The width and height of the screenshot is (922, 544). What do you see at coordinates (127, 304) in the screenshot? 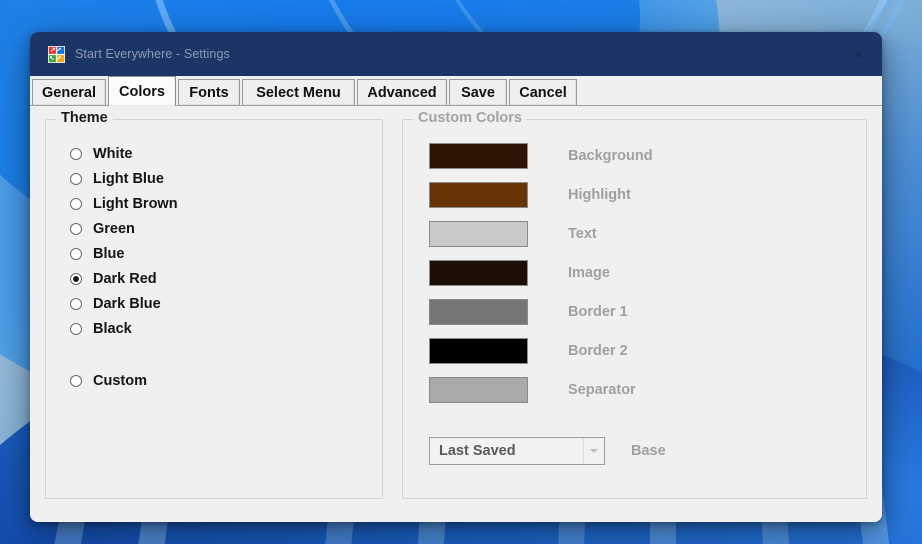
I see `theme-radio-label: Dark Blue` at bounding box center [127, 304].